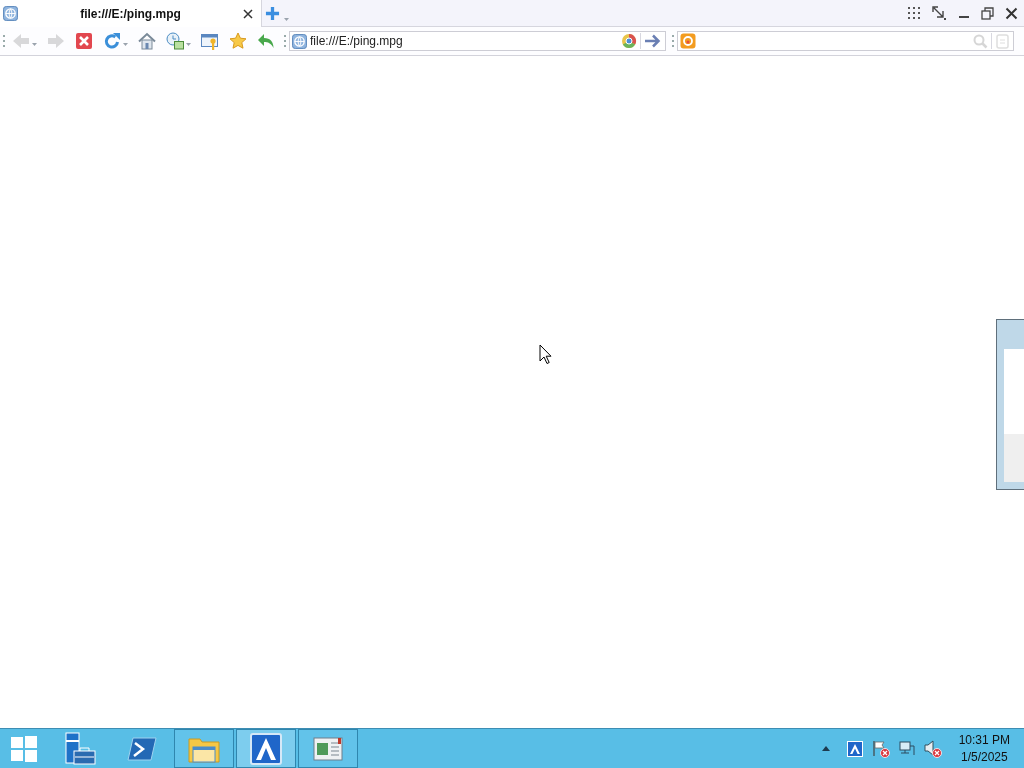 The width and height of the screenshot is (1024, 768). What do you see at coordinates (210, 41) in the screenshot?
I see `window-icon` at bounding box center [210, 41].